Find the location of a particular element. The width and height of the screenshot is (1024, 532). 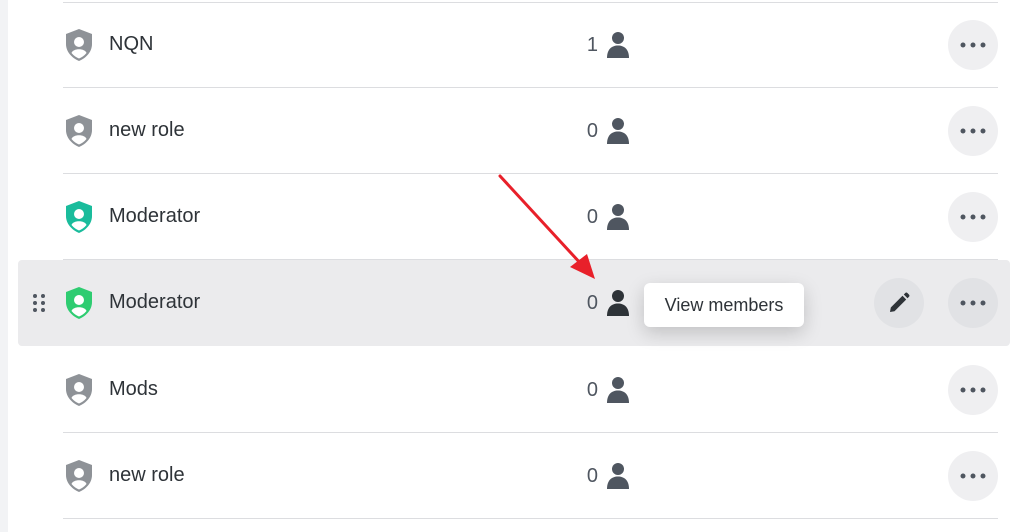

edit-role-button is located at coordinates (899, 303).